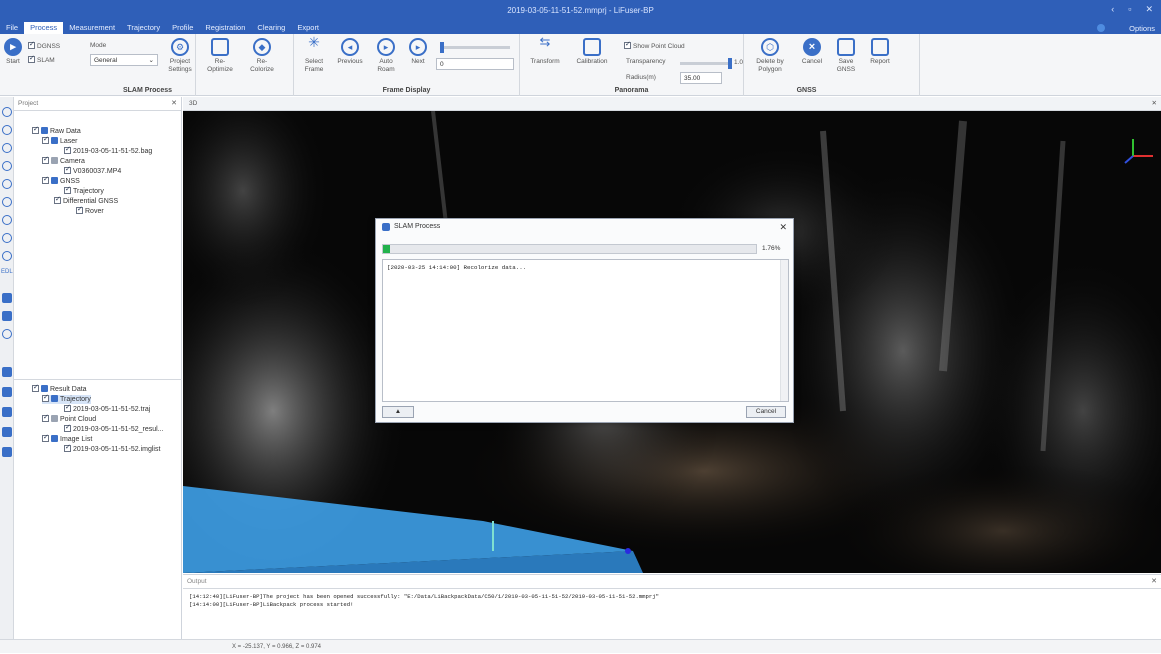 This screenshot has height=654, width=1161. What do you see at coordinates (45, 397) in the screenshot?
I see `result-trajectory-checkbox` at bounding box center [45, 397].